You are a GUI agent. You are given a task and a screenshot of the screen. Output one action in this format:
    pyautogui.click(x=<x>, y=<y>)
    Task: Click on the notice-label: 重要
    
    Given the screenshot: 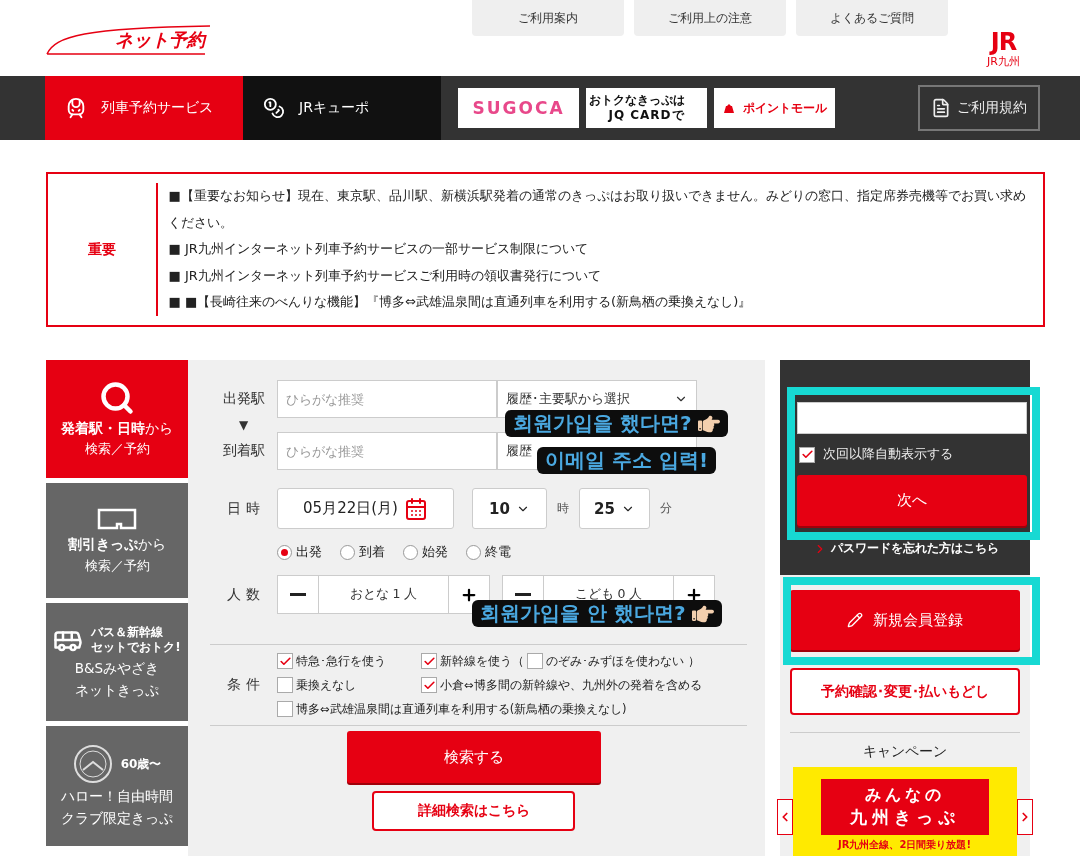 What is the action you would take?
    pyautogui.click(x=102, y=249)
    